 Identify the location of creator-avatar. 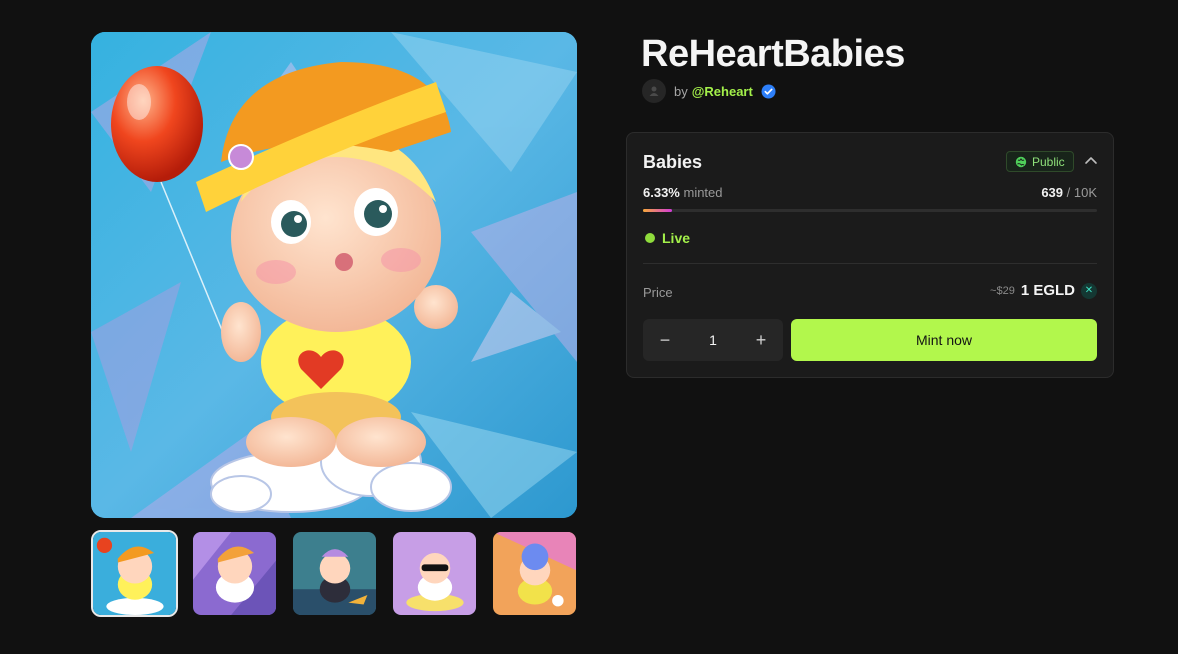
(654, 91).